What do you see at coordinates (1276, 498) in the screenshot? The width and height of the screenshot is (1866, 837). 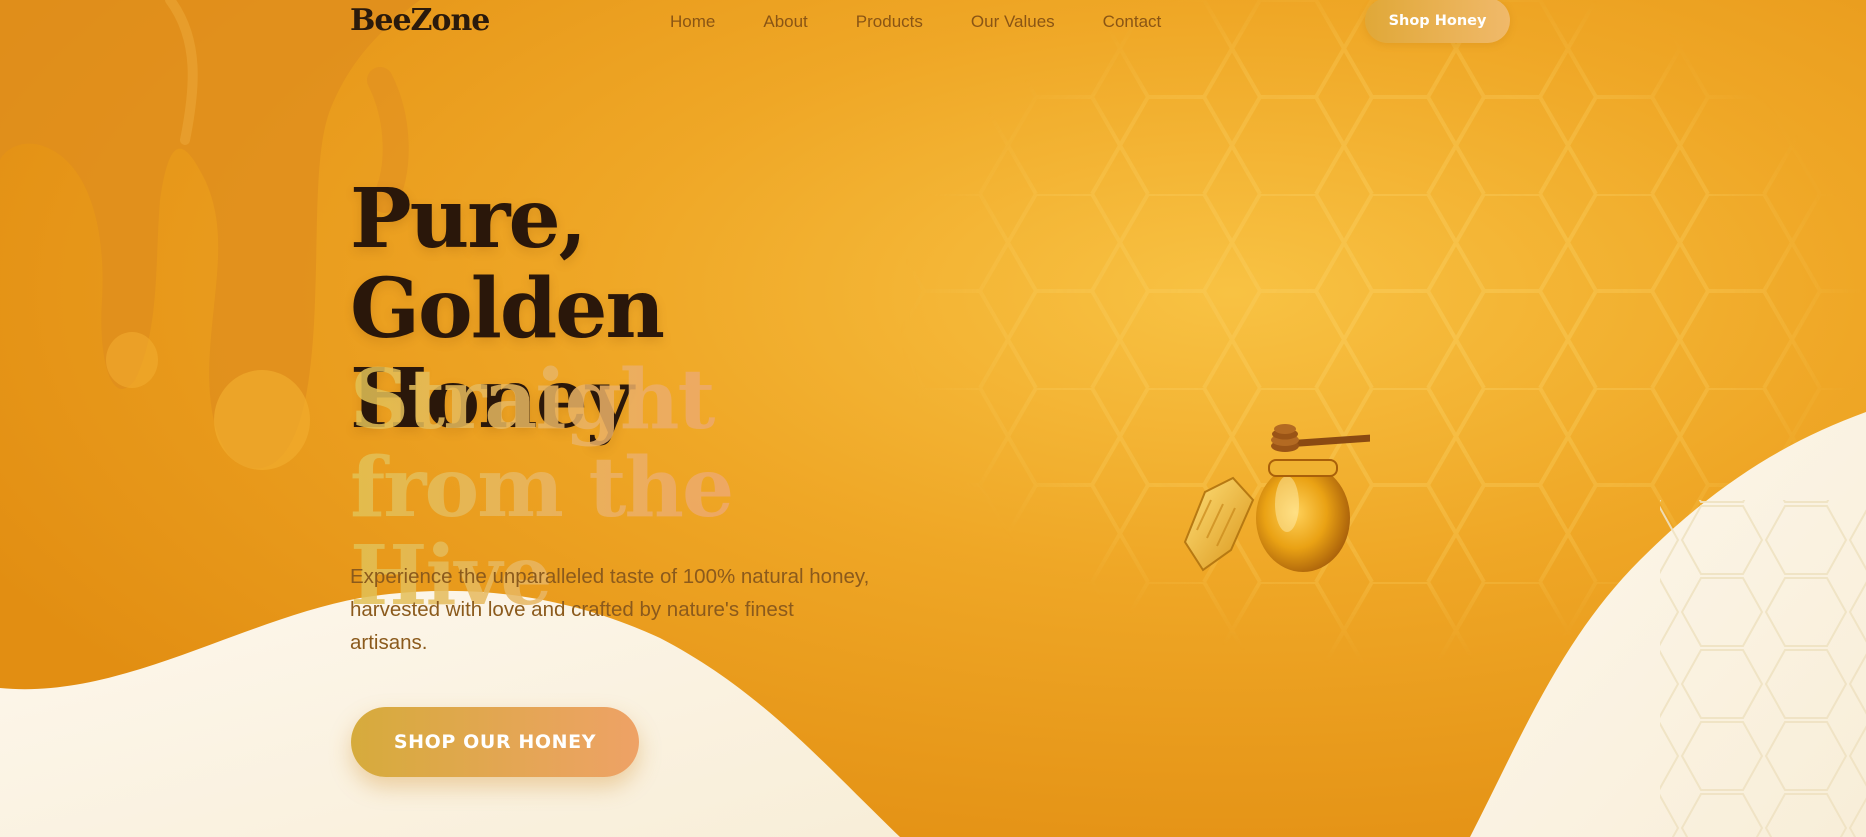 I see `honey-jar-icon` at bounding box center [1276, 498].